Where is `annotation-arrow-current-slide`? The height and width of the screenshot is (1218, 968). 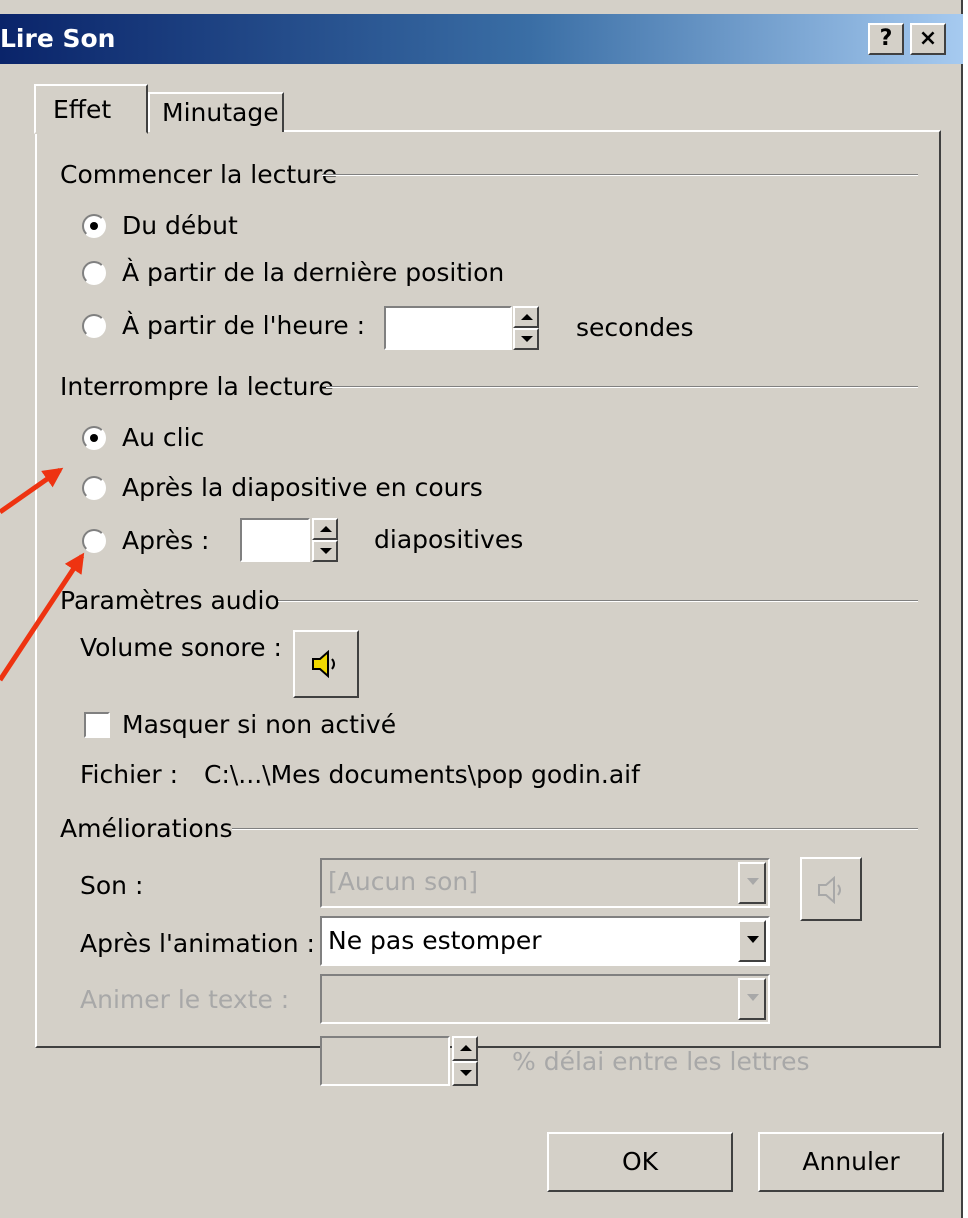 annotation-arrow-current-slide is located at coordinates (32, 491).